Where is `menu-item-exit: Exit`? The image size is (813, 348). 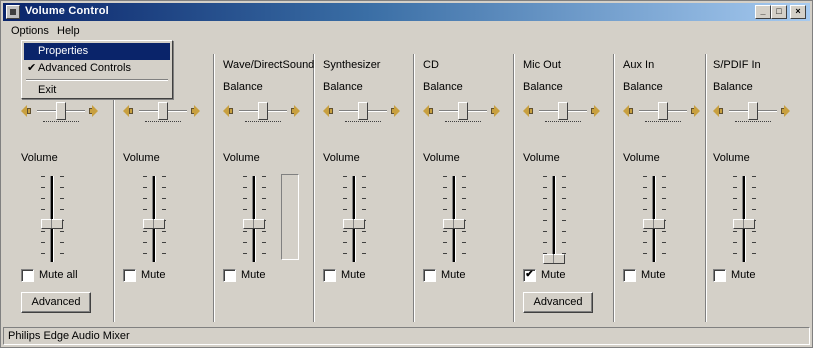 menu-item-exit: Exit is located at coordinates (97, 90).